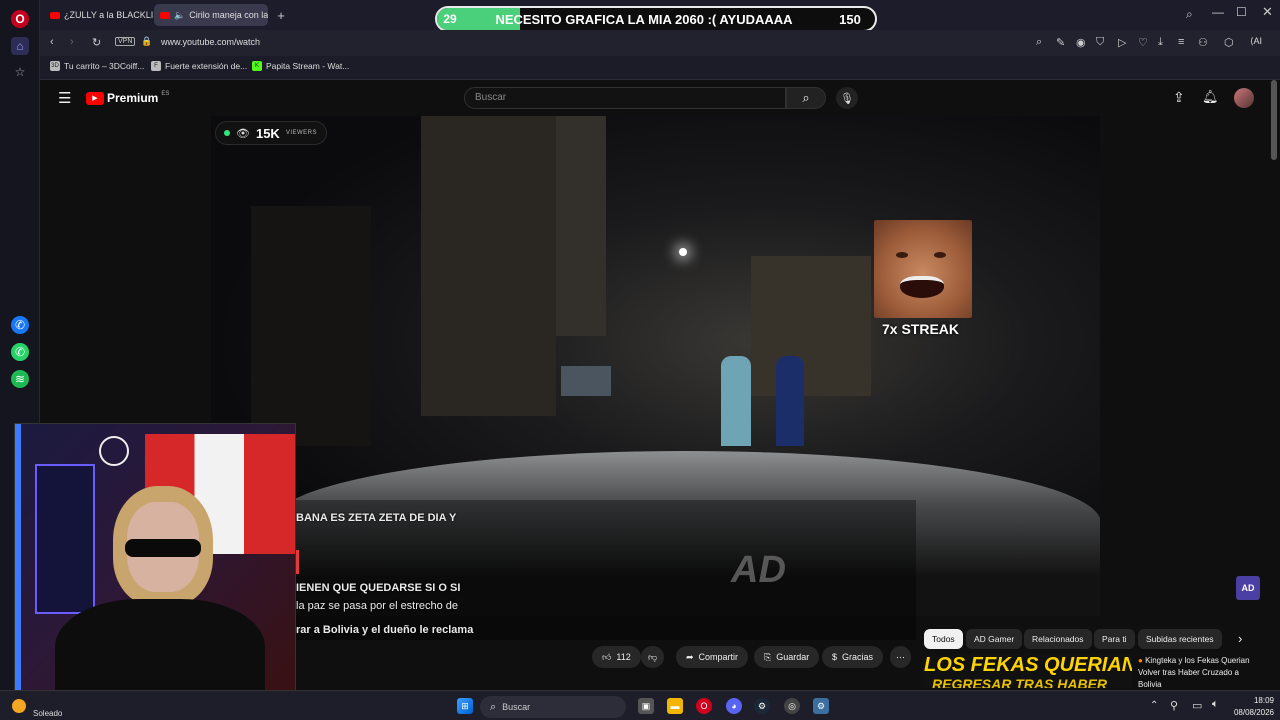  I want to click on edit-icon: ✎, so click(1060, 42).